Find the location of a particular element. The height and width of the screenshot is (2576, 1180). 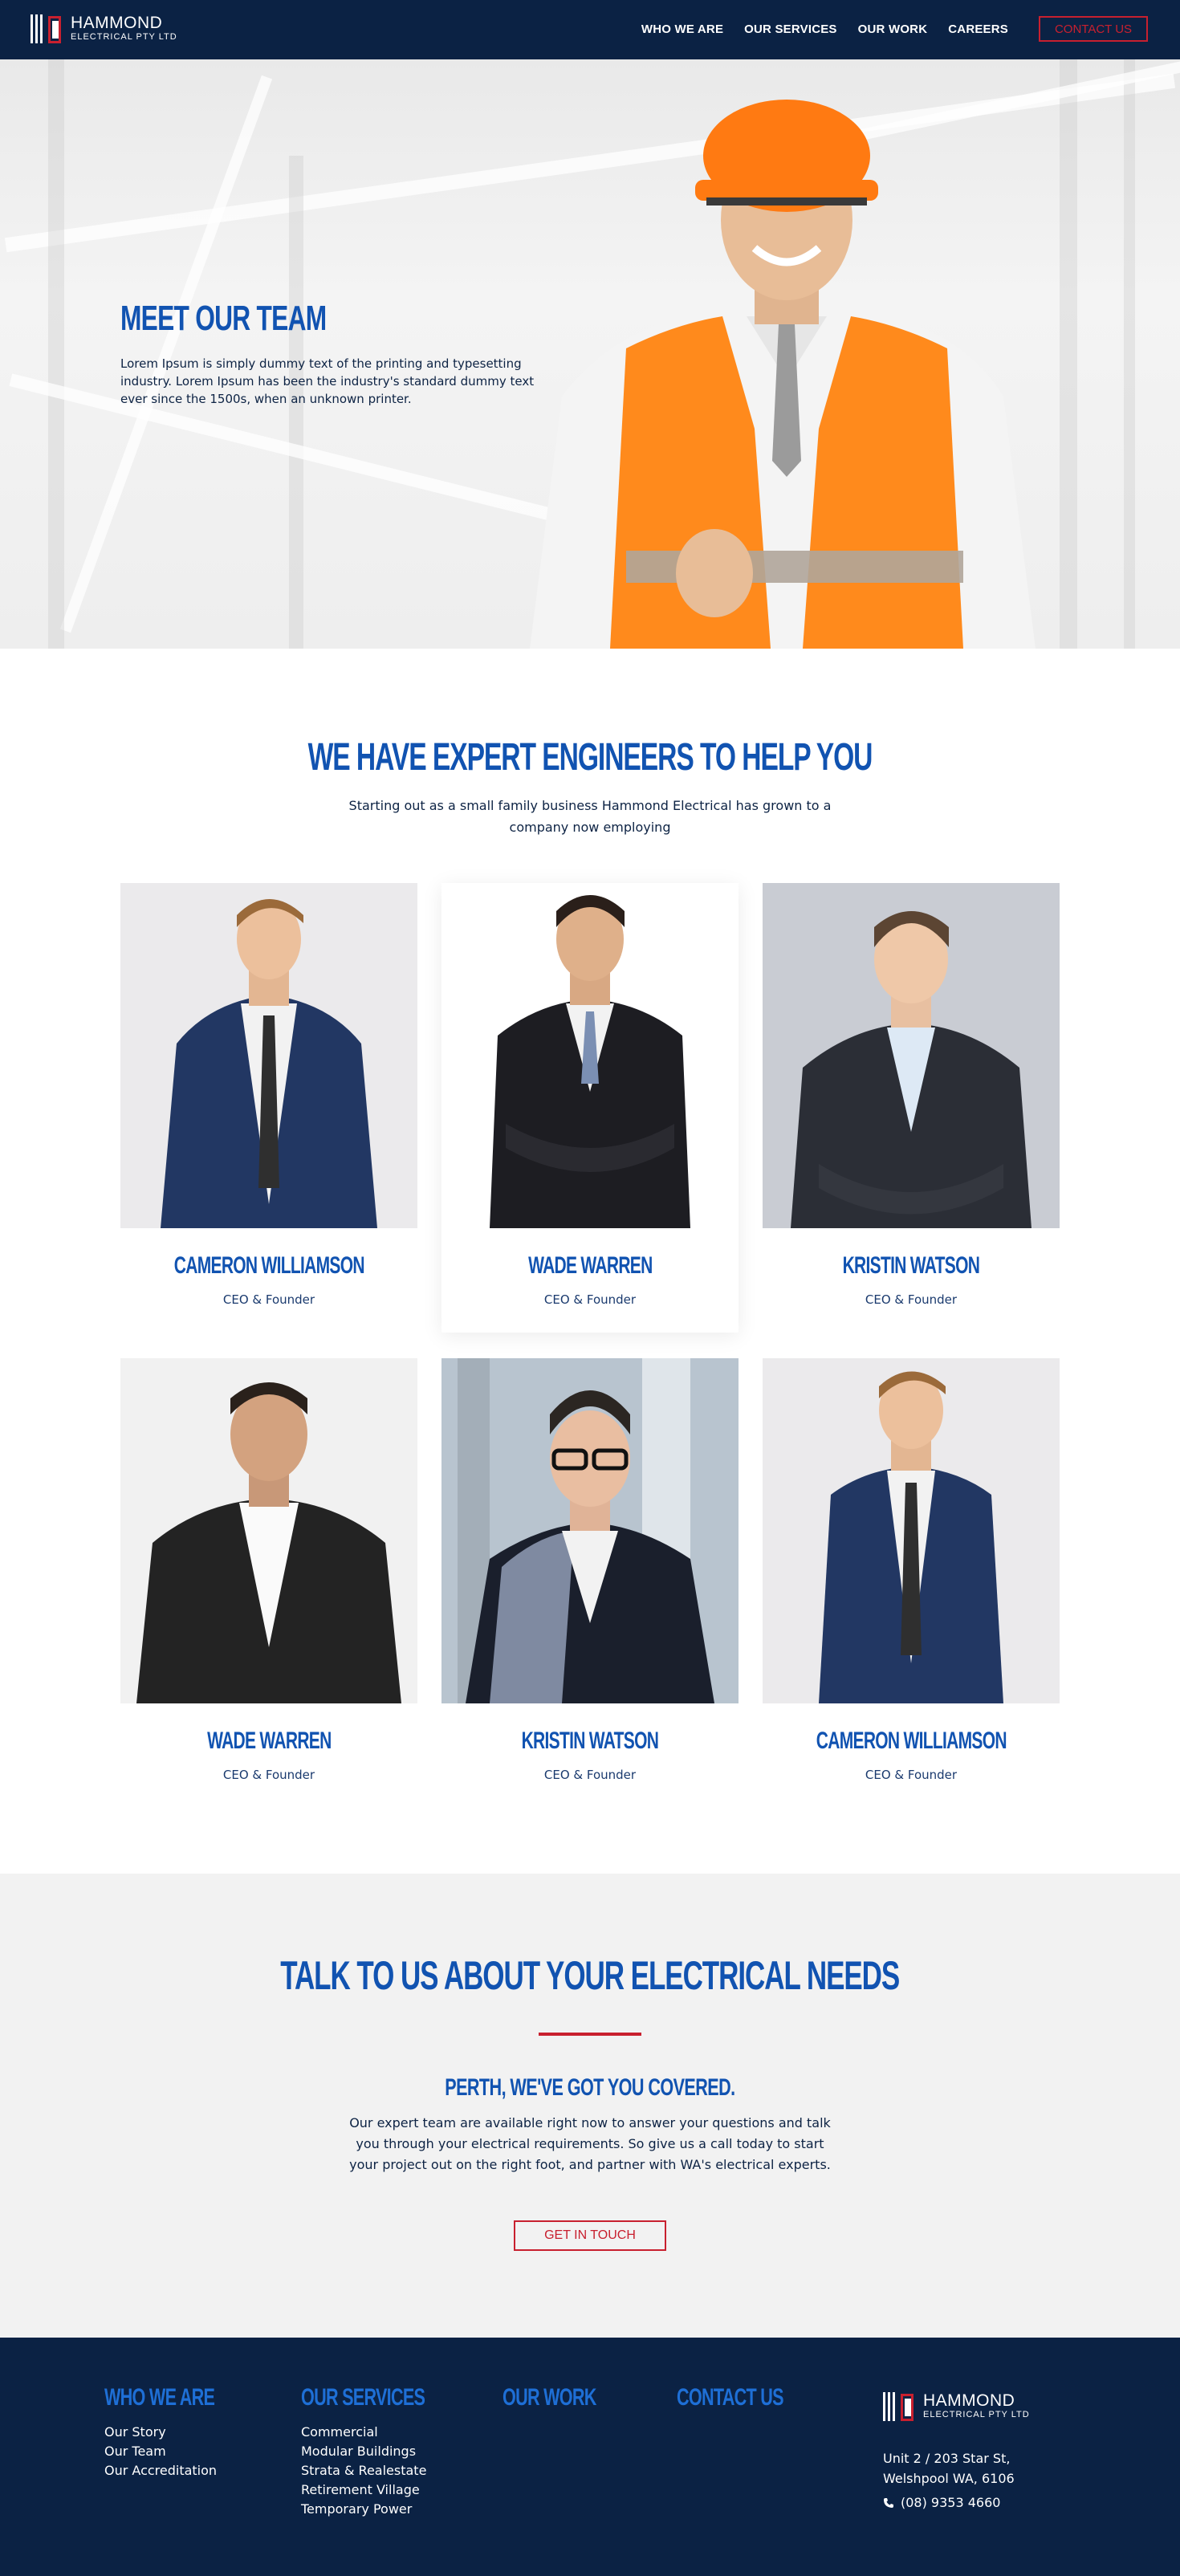

engineer-photo is located at coordinates (783, 375).